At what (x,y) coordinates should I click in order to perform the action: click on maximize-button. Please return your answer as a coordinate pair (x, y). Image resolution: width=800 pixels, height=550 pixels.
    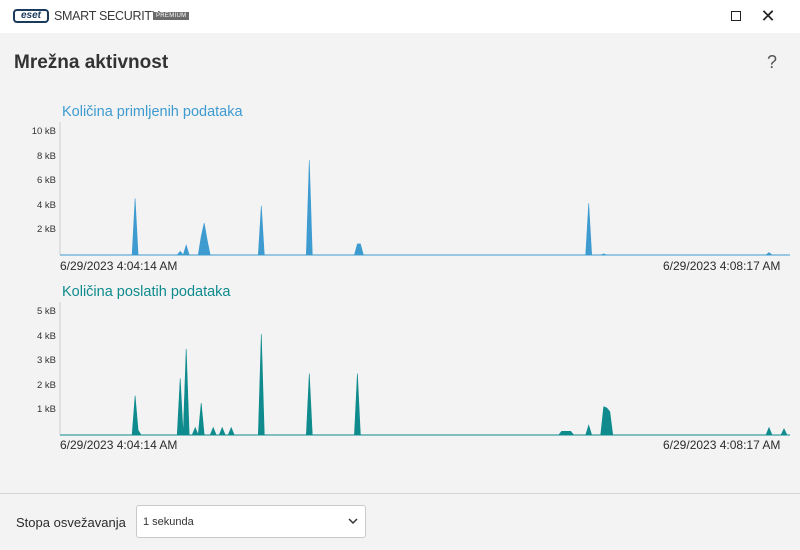
    Looking at the image, I should click on (736, 16).